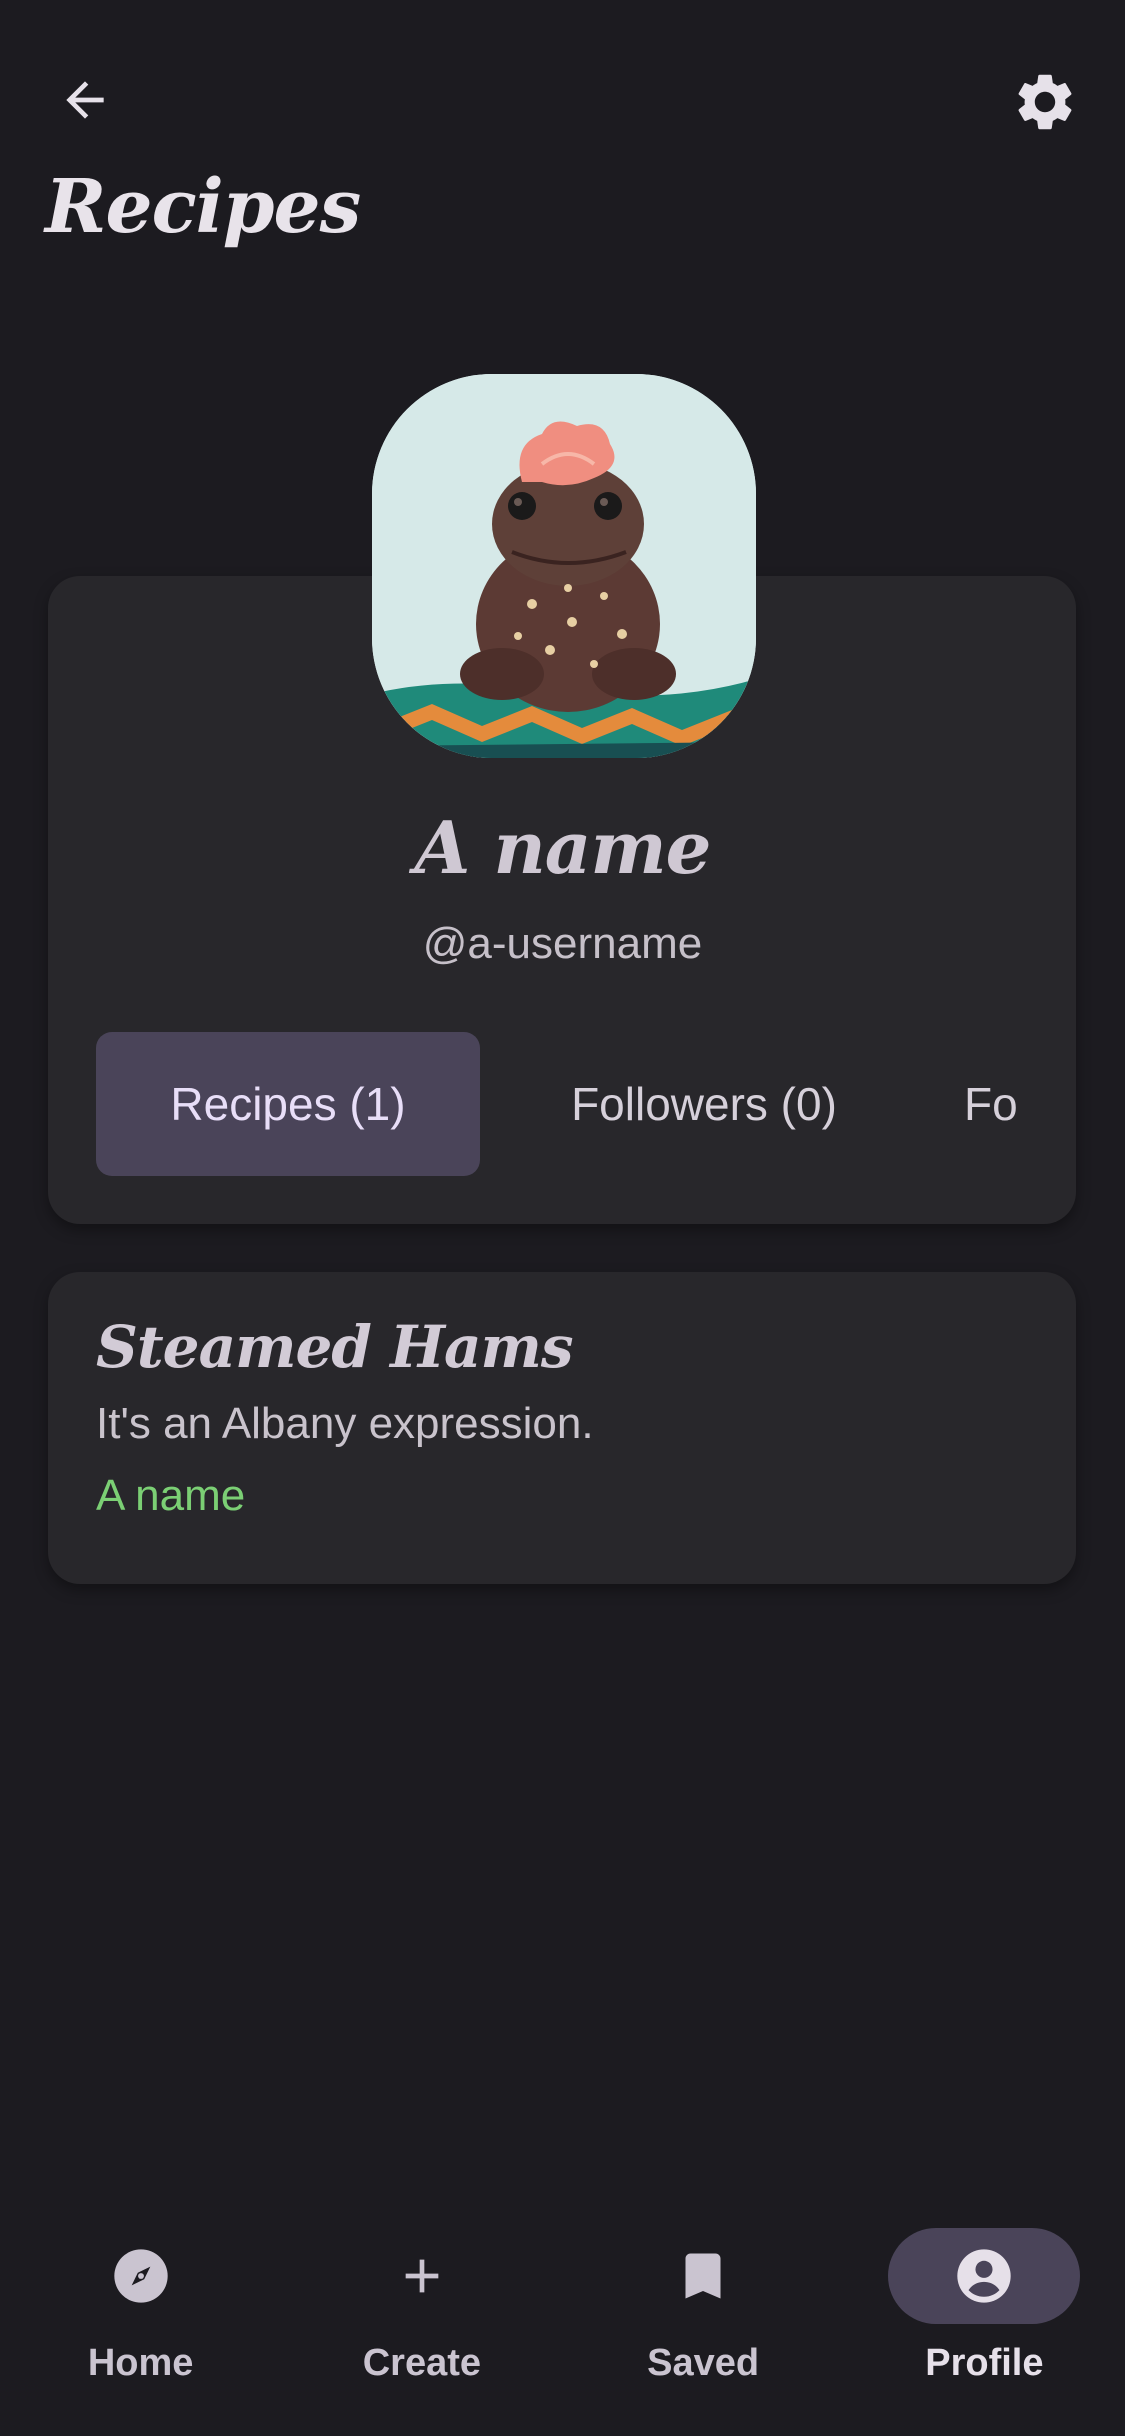 The height and width of the screenshot is (2436, 1125). I want to click on profile-username: @a-username, so click(562, 943).